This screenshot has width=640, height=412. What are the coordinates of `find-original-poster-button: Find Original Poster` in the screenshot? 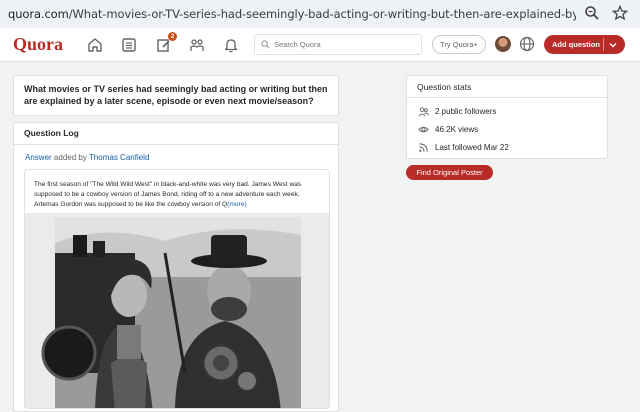 It's located at (449, 172).